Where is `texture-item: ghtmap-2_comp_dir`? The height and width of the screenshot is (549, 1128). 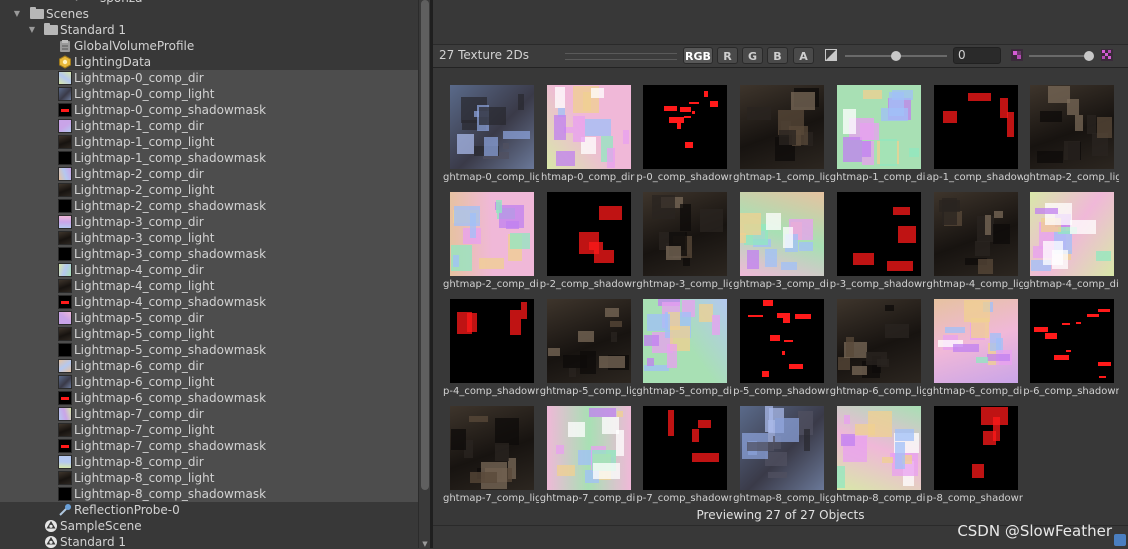 texture-item: ghtmap-2_comp_dir is located at coordinates (491, 243).